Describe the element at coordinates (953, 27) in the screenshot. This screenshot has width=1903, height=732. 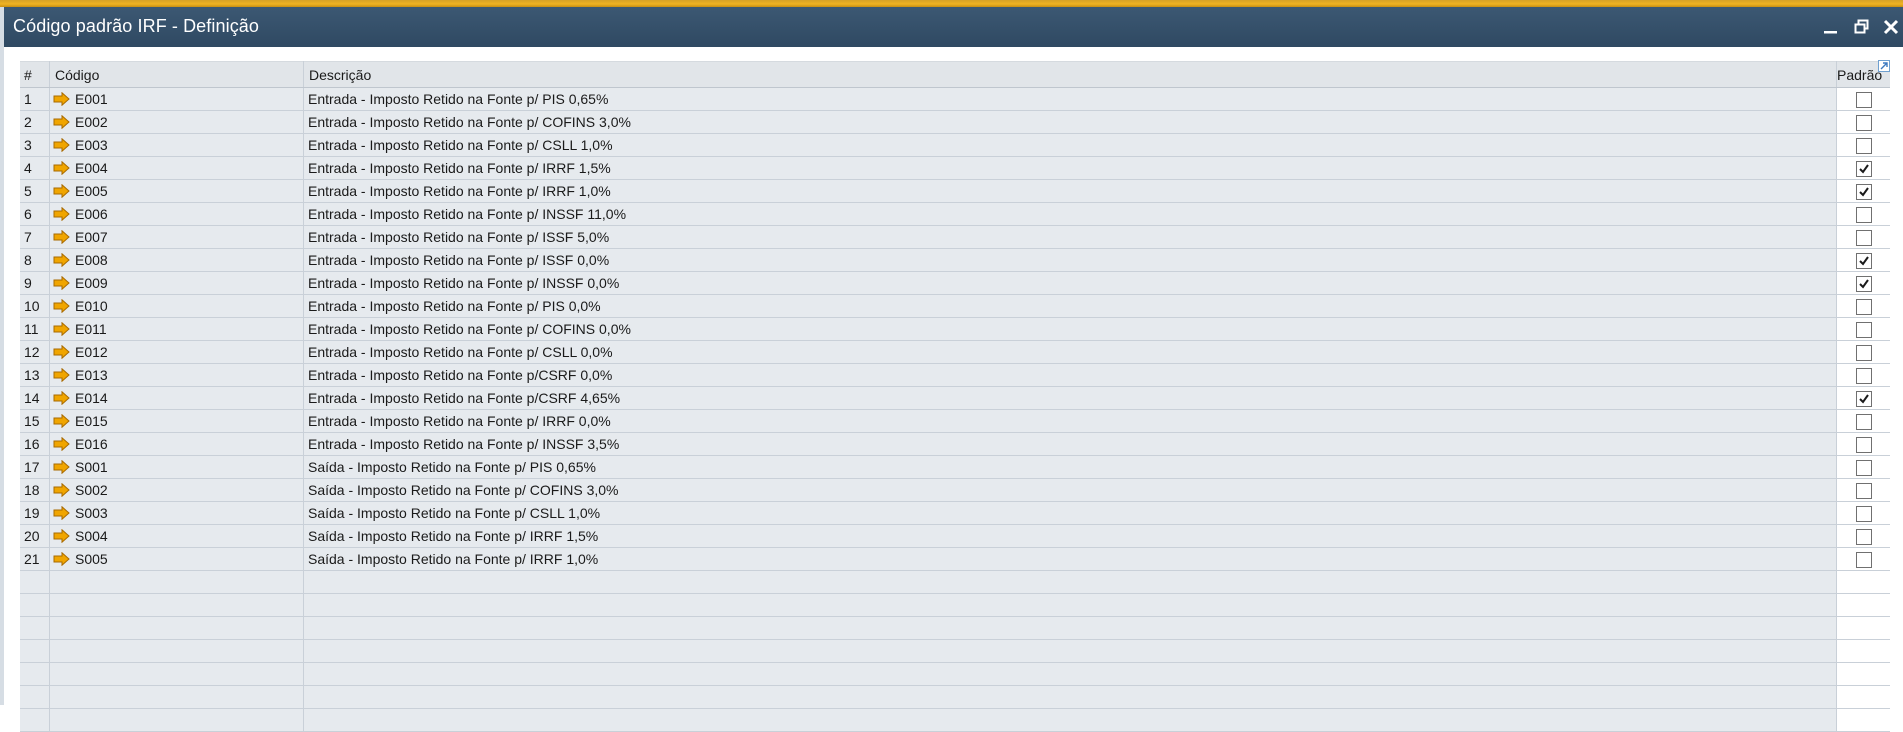
I see `title-bar: Código padrão IRF - Definição` at that location.